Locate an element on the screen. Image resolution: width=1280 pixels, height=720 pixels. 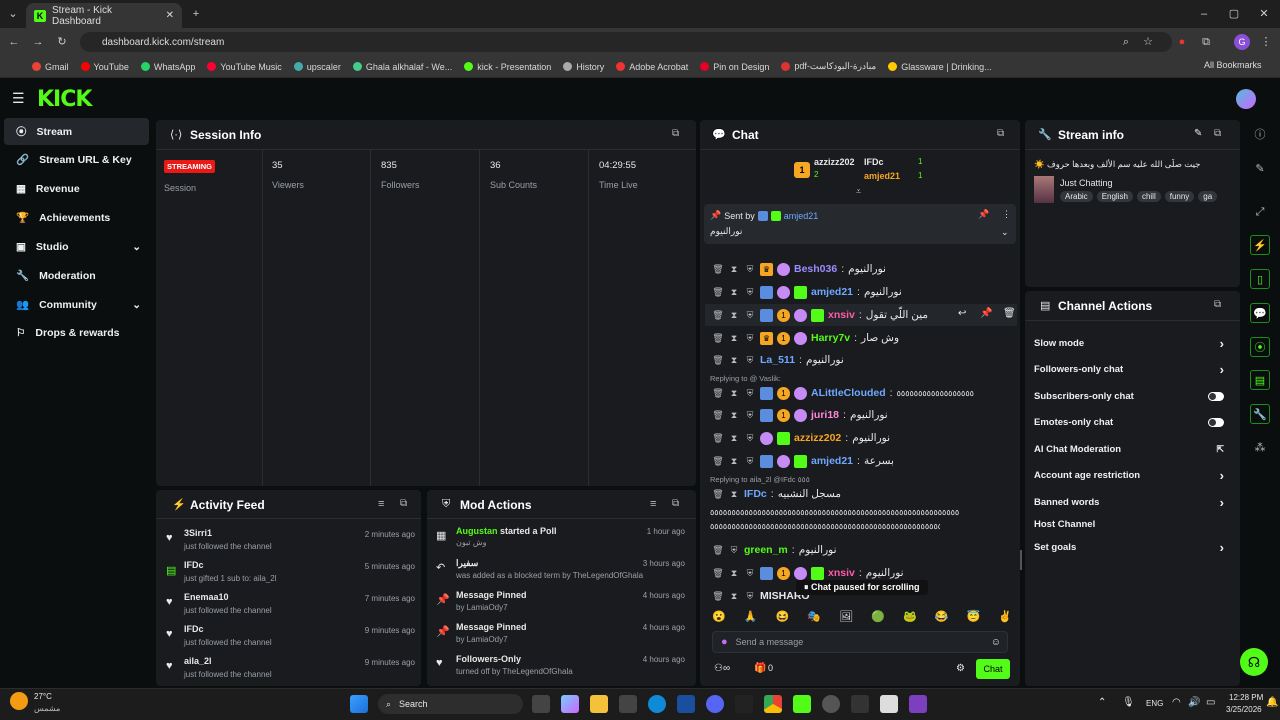
chat-input: ● Send a message ☺ is located at coordinates (860, 642).